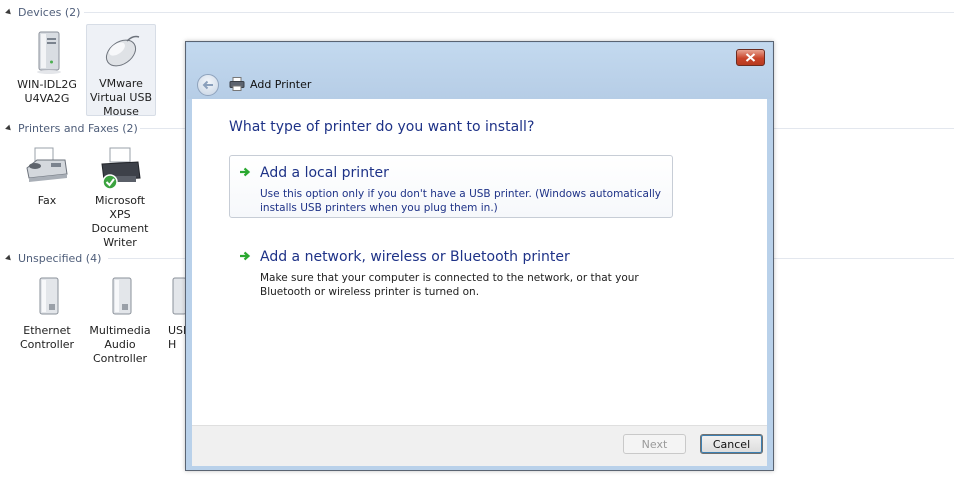 The width and height of the screenshot is (960, 480). What do you see at coordinates (47, 91) in the screenshot?
I see `device-label: WIN-IDL2G U4VA2G` at bounding box center [47, 91].